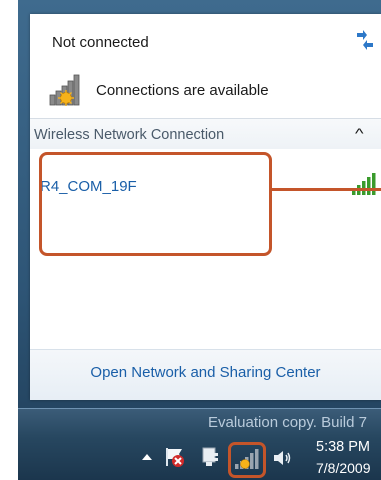 Image resolution: width=381 pixels, height=480 pixels. What do you see at coordinates (175, 457) in the screenshot?
I see `action-center-flag-icon` at bounding box center [175, 457].